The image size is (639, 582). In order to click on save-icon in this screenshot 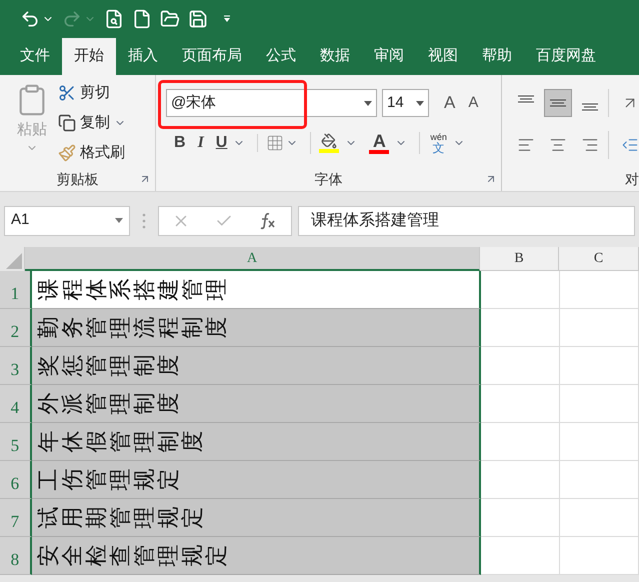, I will do `click(198, 19)`.